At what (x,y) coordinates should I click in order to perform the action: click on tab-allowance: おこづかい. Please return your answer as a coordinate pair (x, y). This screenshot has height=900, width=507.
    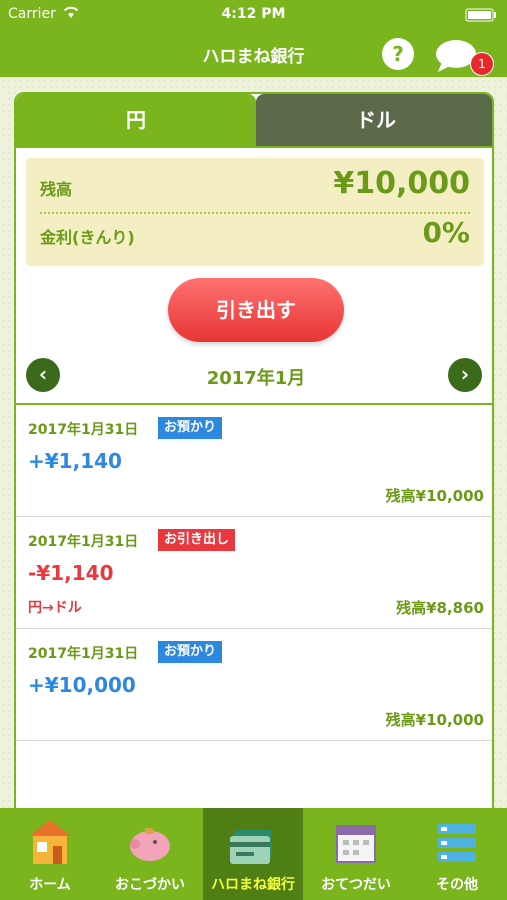
    Looking at the image, I should click on (150, 854).